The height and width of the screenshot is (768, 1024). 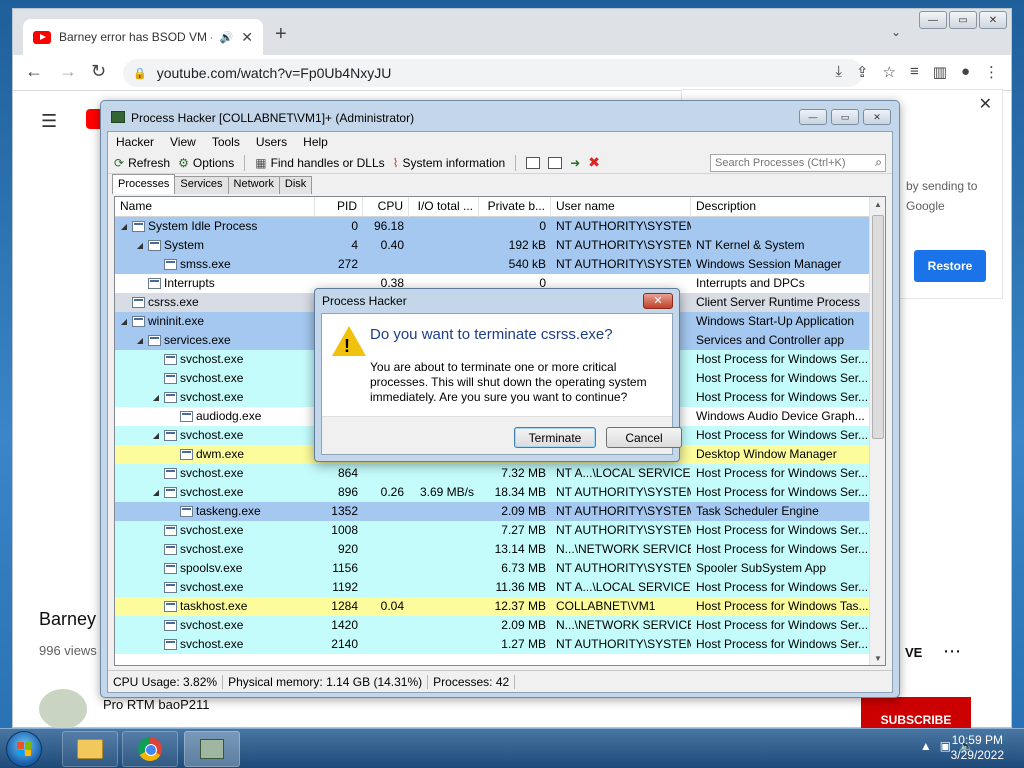 I want to click on scroll-up-icon: ▲, so click(x=877, y=205).